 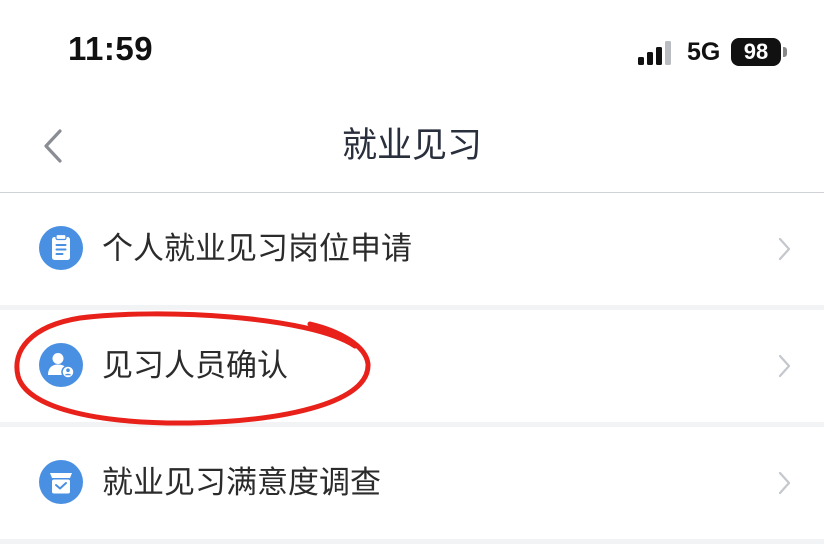 What do you see at coordinates (61, 482) in the screenshot?
I see `survey-box-icon` at bounding box center [61, 482].